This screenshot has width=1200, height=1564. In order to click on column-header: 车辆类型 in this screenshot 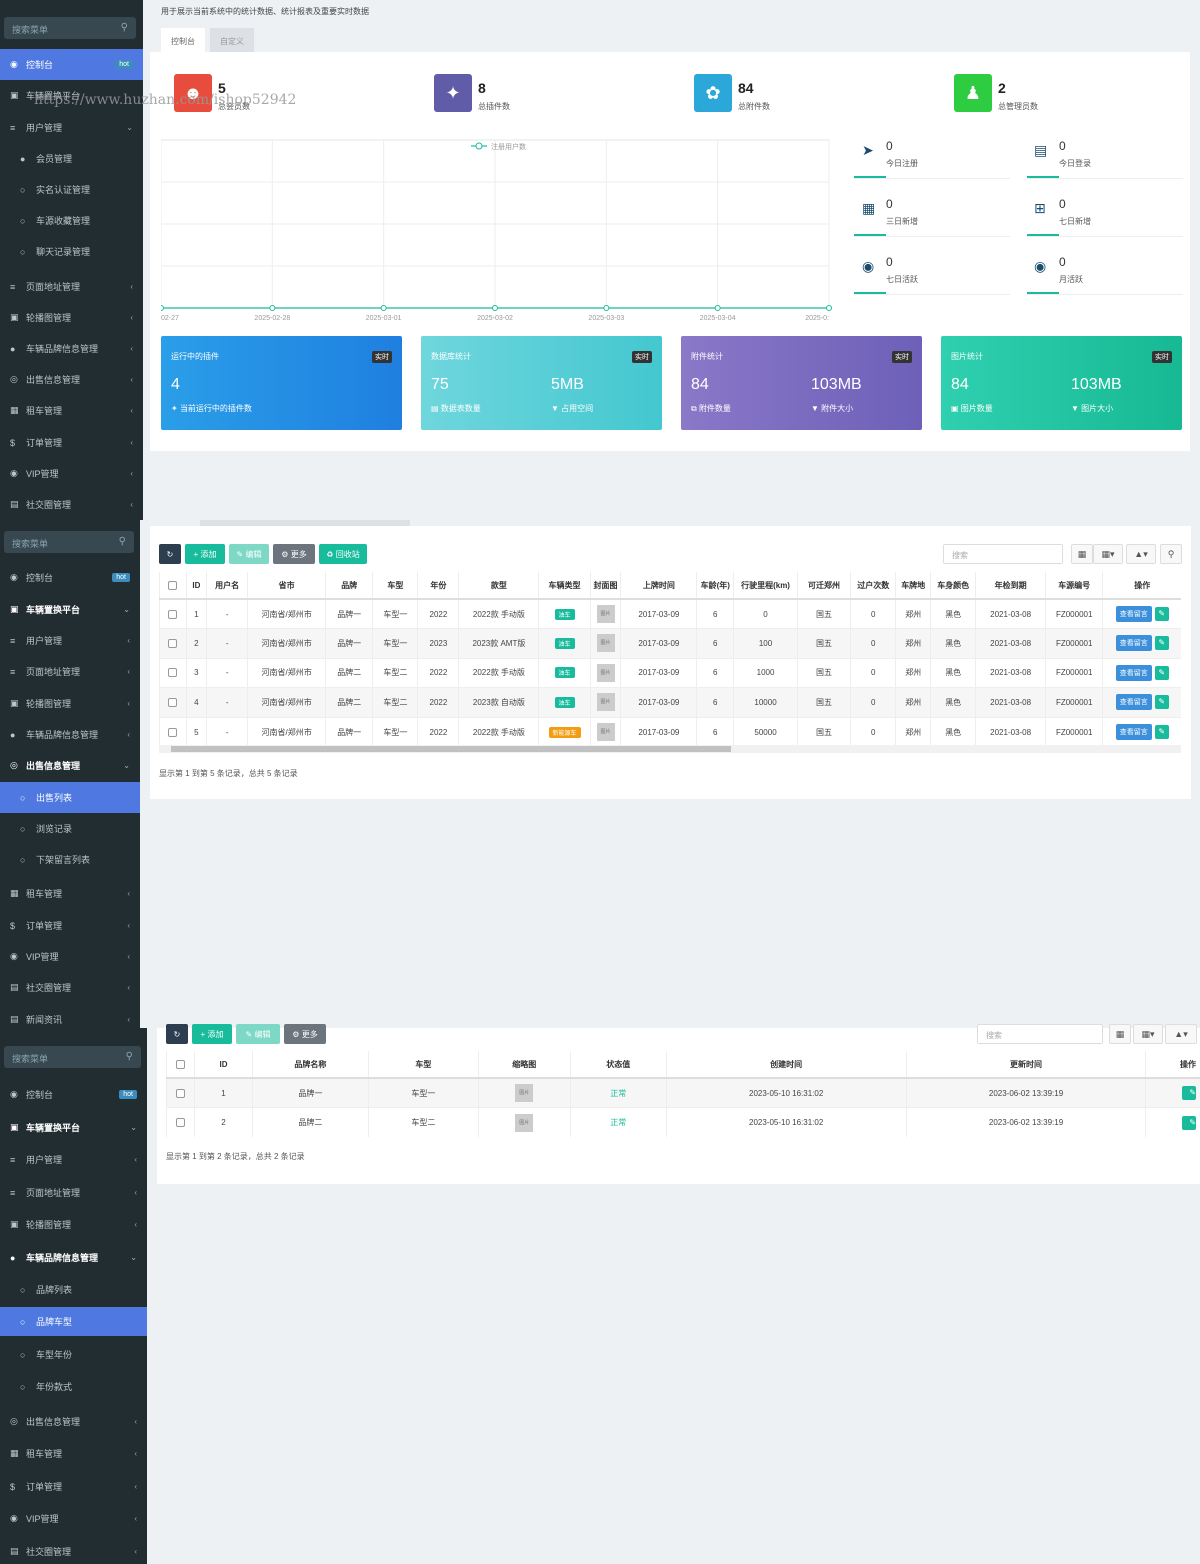, I will do `click(564, 586)`.